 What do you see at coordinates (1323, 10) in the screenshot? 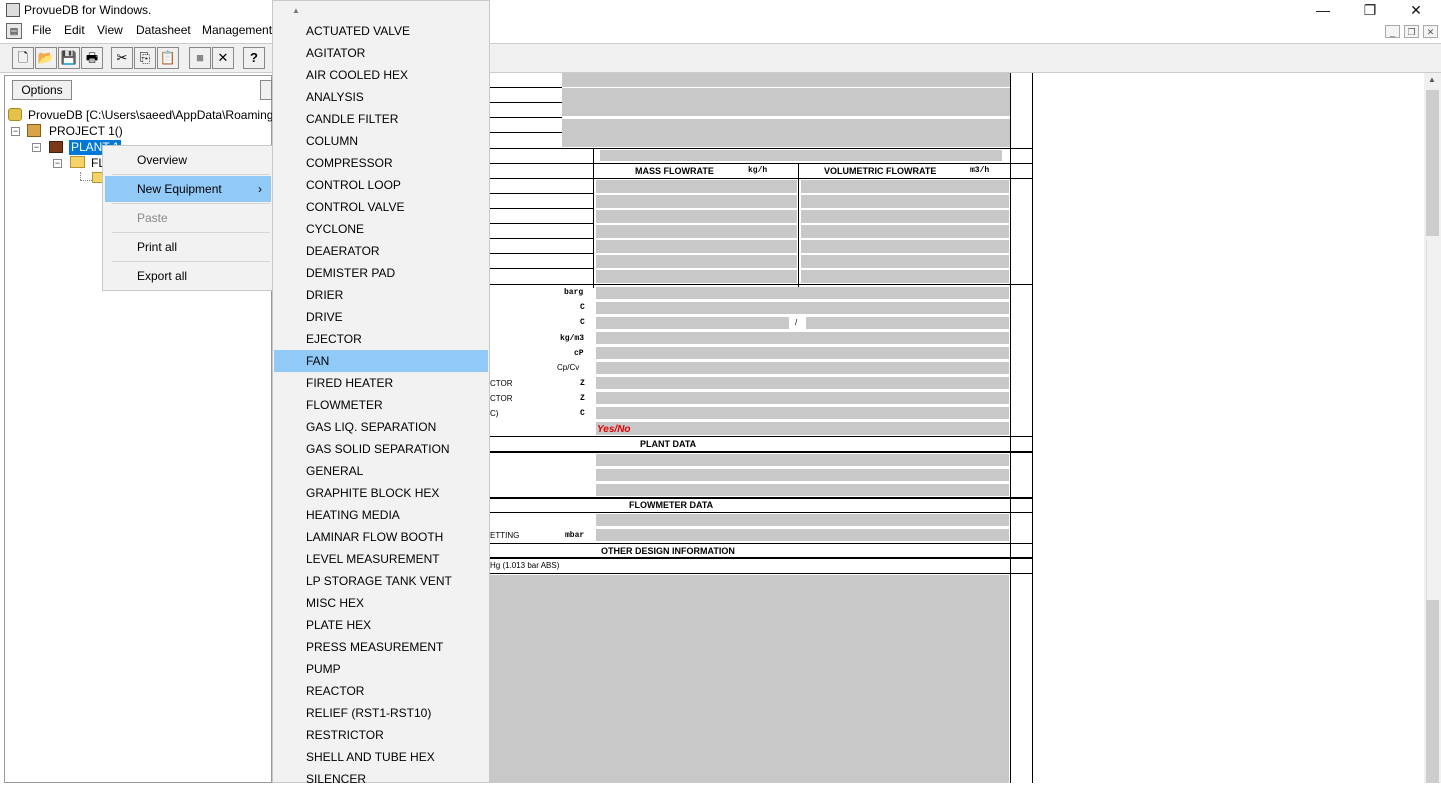
I see `minimize-button: —` at bounding box center [1323, 10].